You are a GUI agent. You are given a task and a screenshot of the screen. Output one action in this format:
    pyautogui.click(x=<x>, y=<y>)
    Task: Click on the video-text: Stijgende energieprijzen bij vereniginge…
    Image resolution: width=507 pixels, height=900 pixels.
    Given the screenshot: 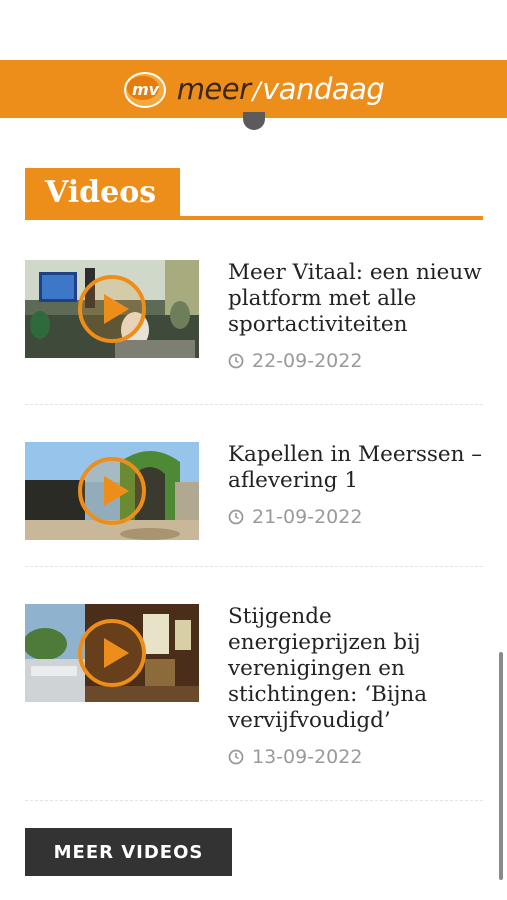 What is the action you would take?
    pyautogui.click(x=359, y=686)
    